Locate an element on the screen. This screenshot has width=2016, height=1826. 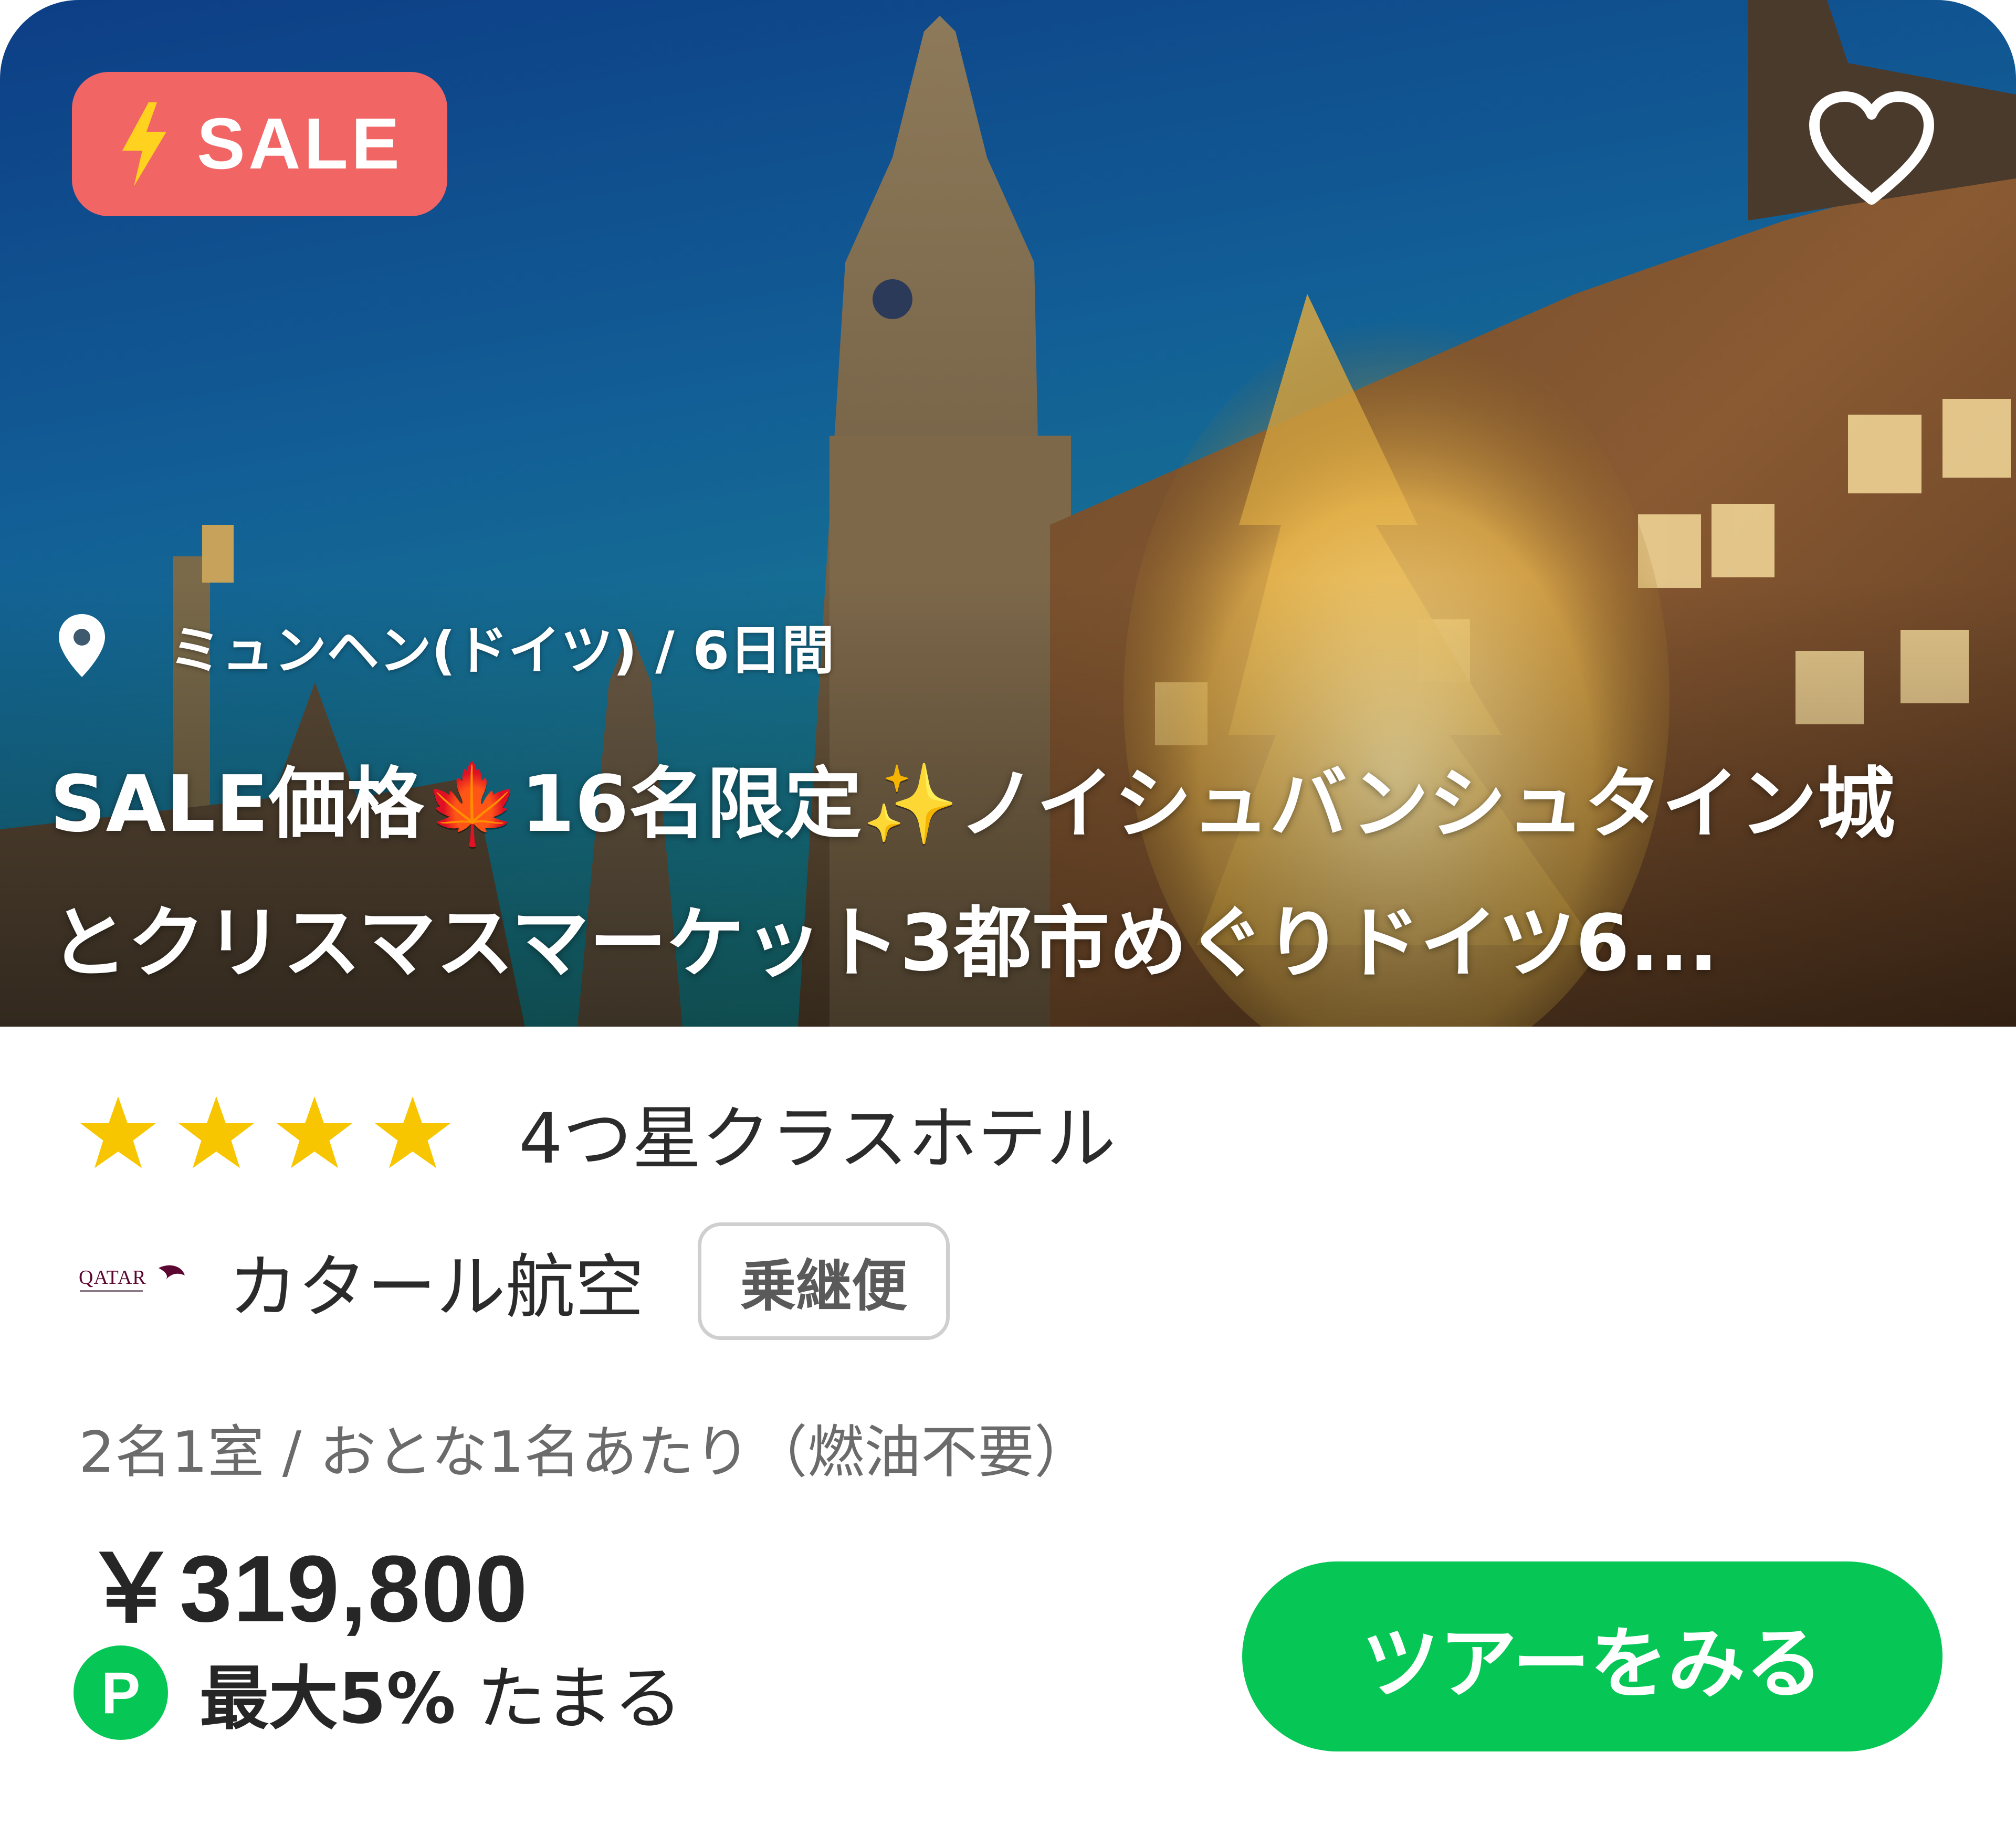
location-line: ミュンヘン(ドイツ) / 6日間 is located at coordinates (446, 645).